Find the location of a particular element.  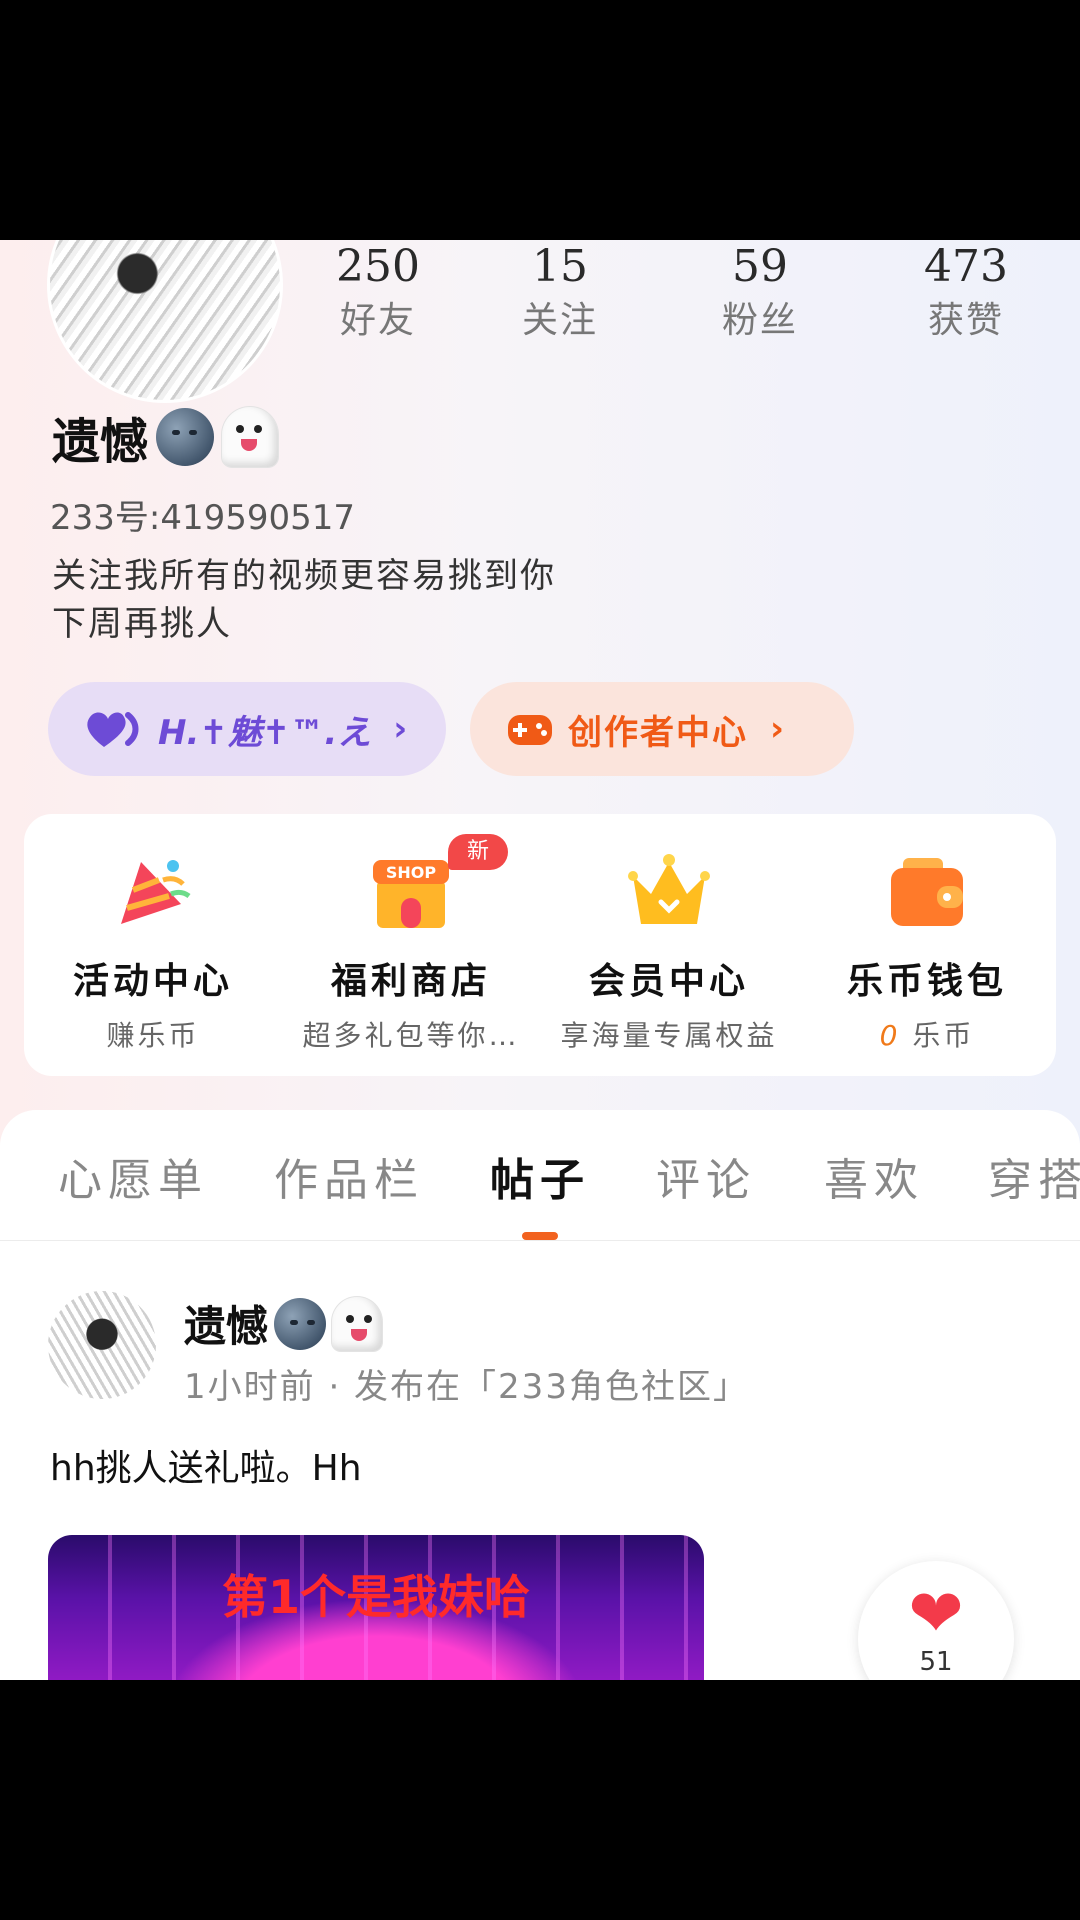

post-image: 第1个是我妹哈 is located at coordinates (376, 1607).